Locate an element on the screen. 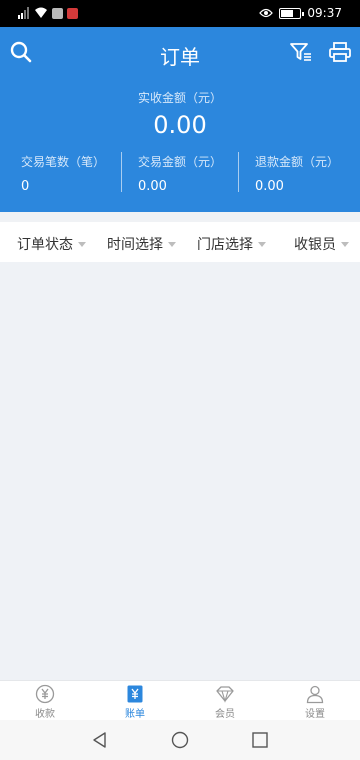 The height and width of the screenshot is (760, 360). filter-icon is located at coordinates (301, 52).